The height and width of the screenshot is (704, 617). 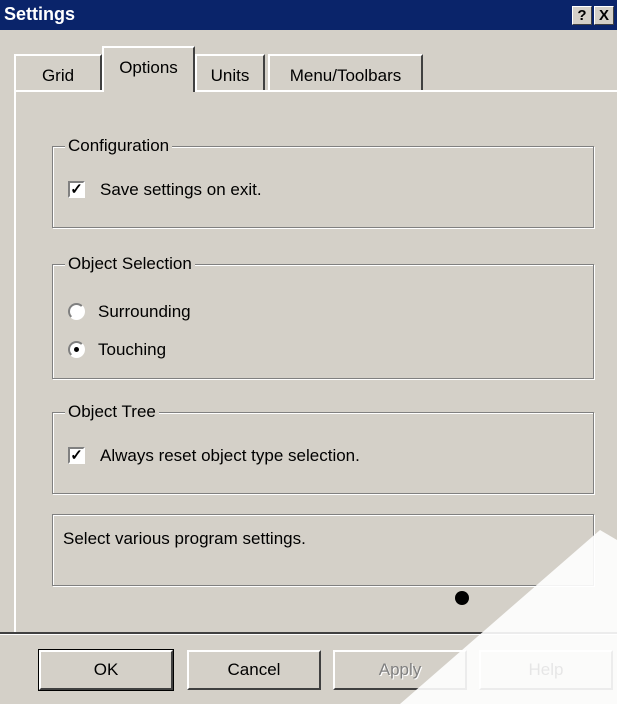 I want to click on tab-grid-label: Grid, so click(x=58, y=75).